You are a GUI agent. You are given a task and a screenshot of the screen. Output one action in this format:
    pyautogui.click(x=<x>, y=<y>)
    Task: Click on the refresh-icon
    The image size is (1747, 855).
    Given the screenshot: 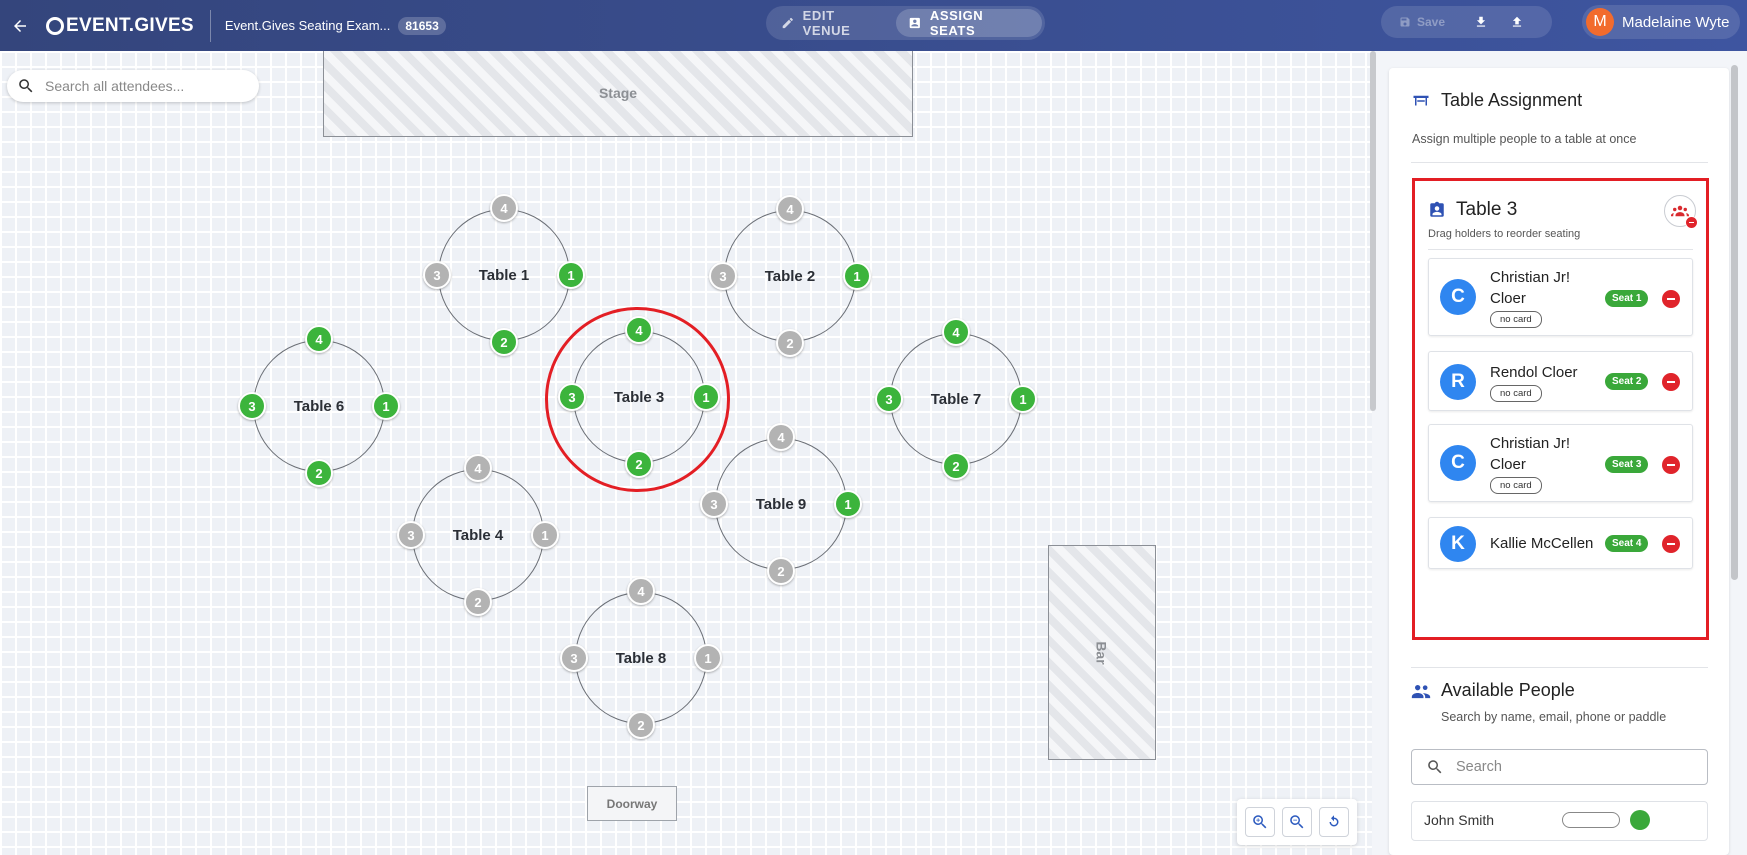 What is the action you would take?
    pyautogui.click(x=1334, y=821)
    